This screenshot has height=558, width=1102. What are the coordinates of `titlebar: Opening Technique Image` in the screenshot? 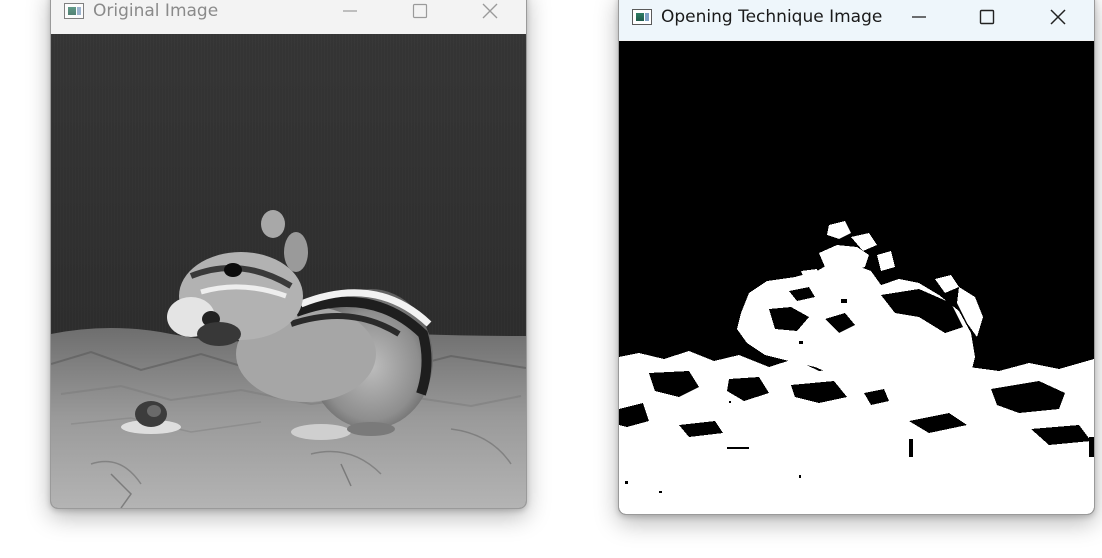 It's located at (856, 20).